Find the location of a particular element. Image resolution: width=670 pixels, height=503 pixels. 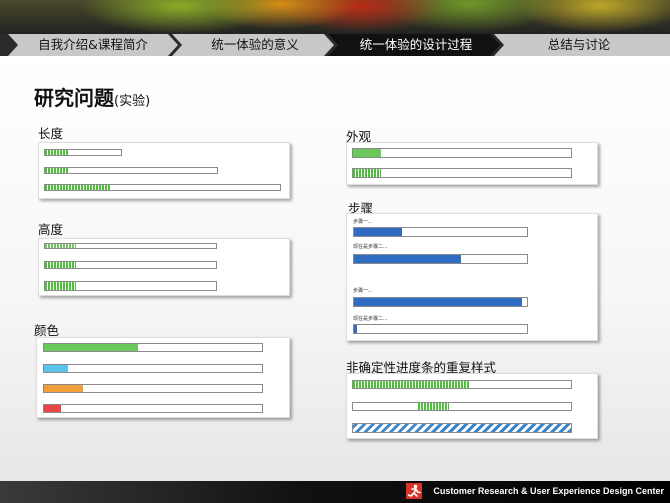

length-bar-medium-fill is located at coordinates (57, 170).